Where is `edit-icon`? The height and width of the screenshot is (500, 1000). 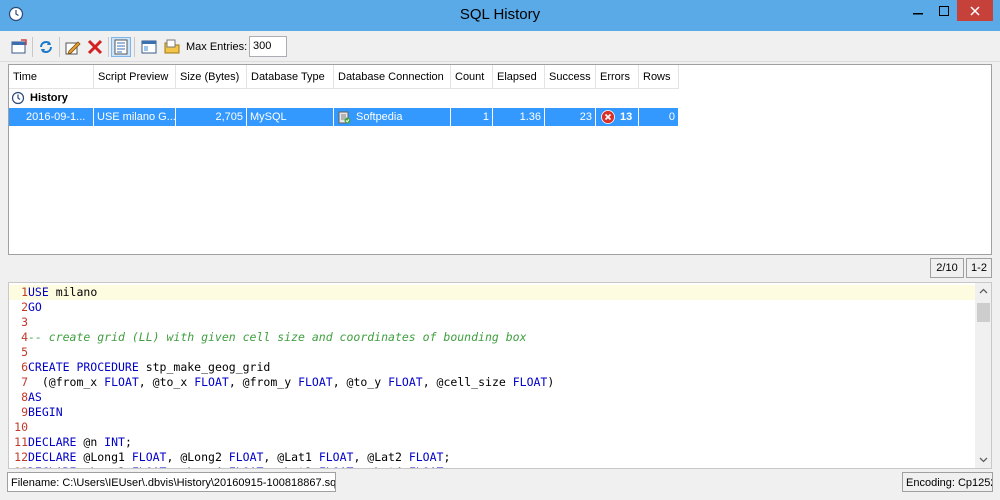
edit-icon is located at coordinates (73, 48).